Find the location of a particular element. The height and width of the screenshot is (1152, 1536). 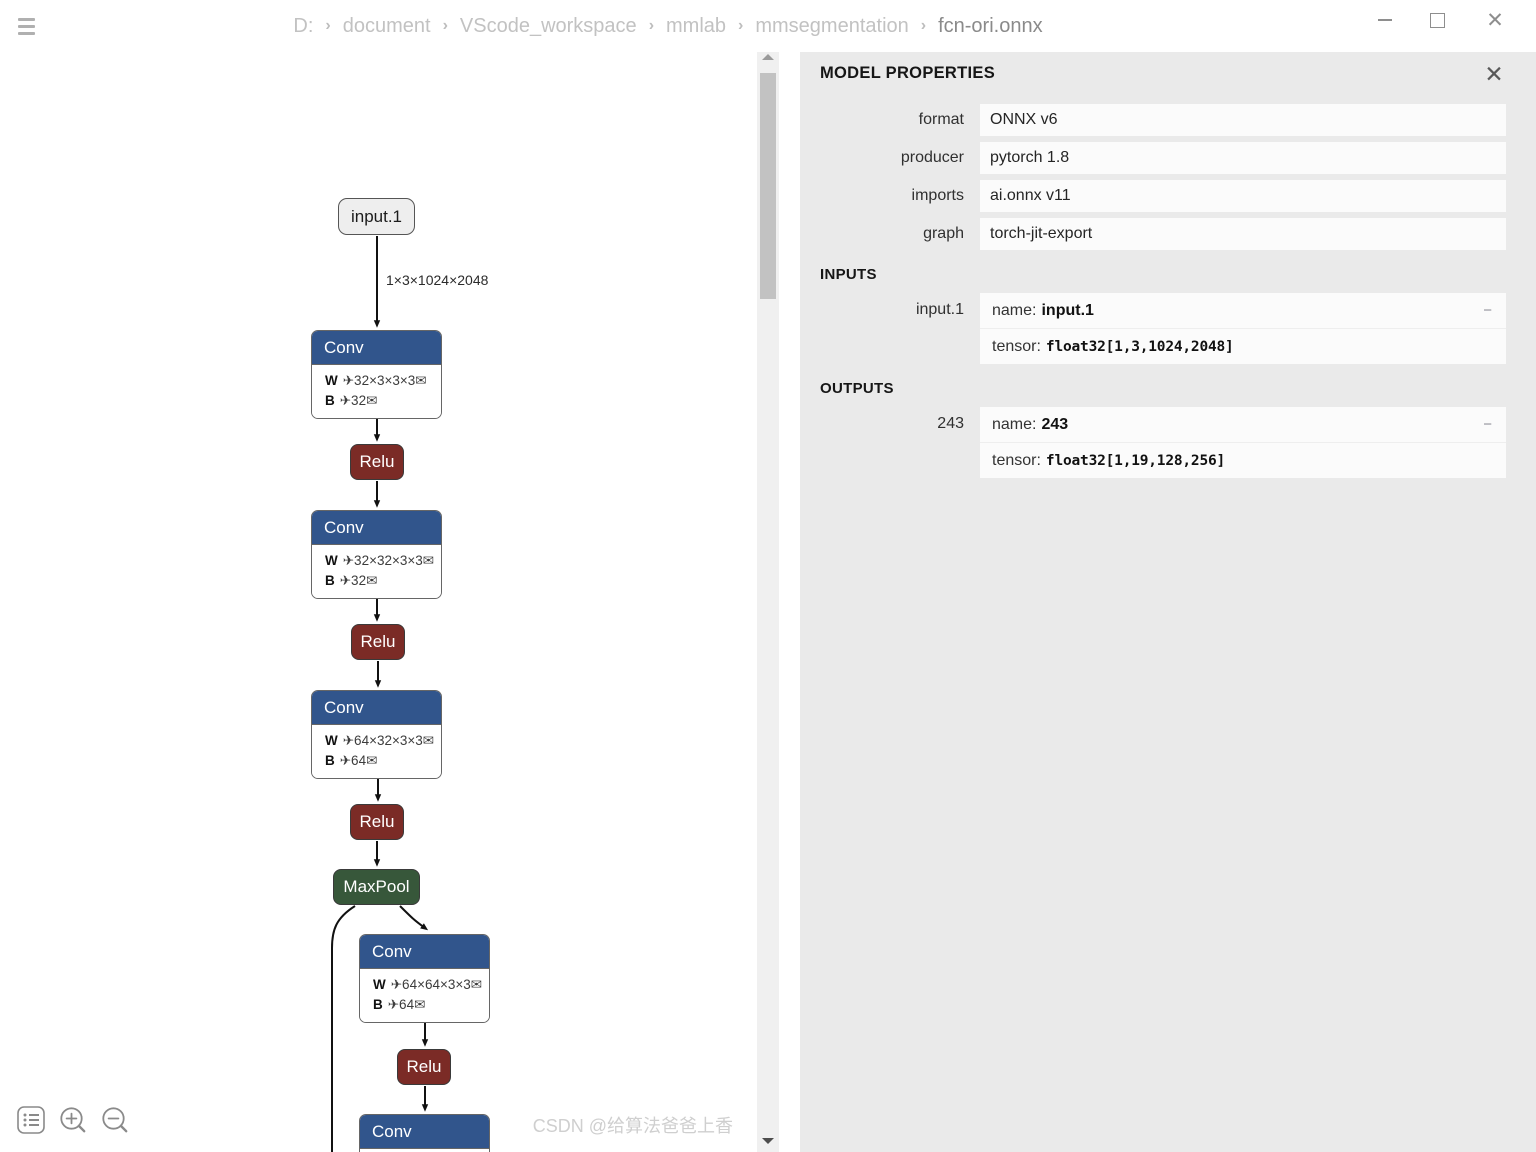

output-card: name: 243 − tensor: float32[1,19,128,256] is located at coordinates (1243, 442).